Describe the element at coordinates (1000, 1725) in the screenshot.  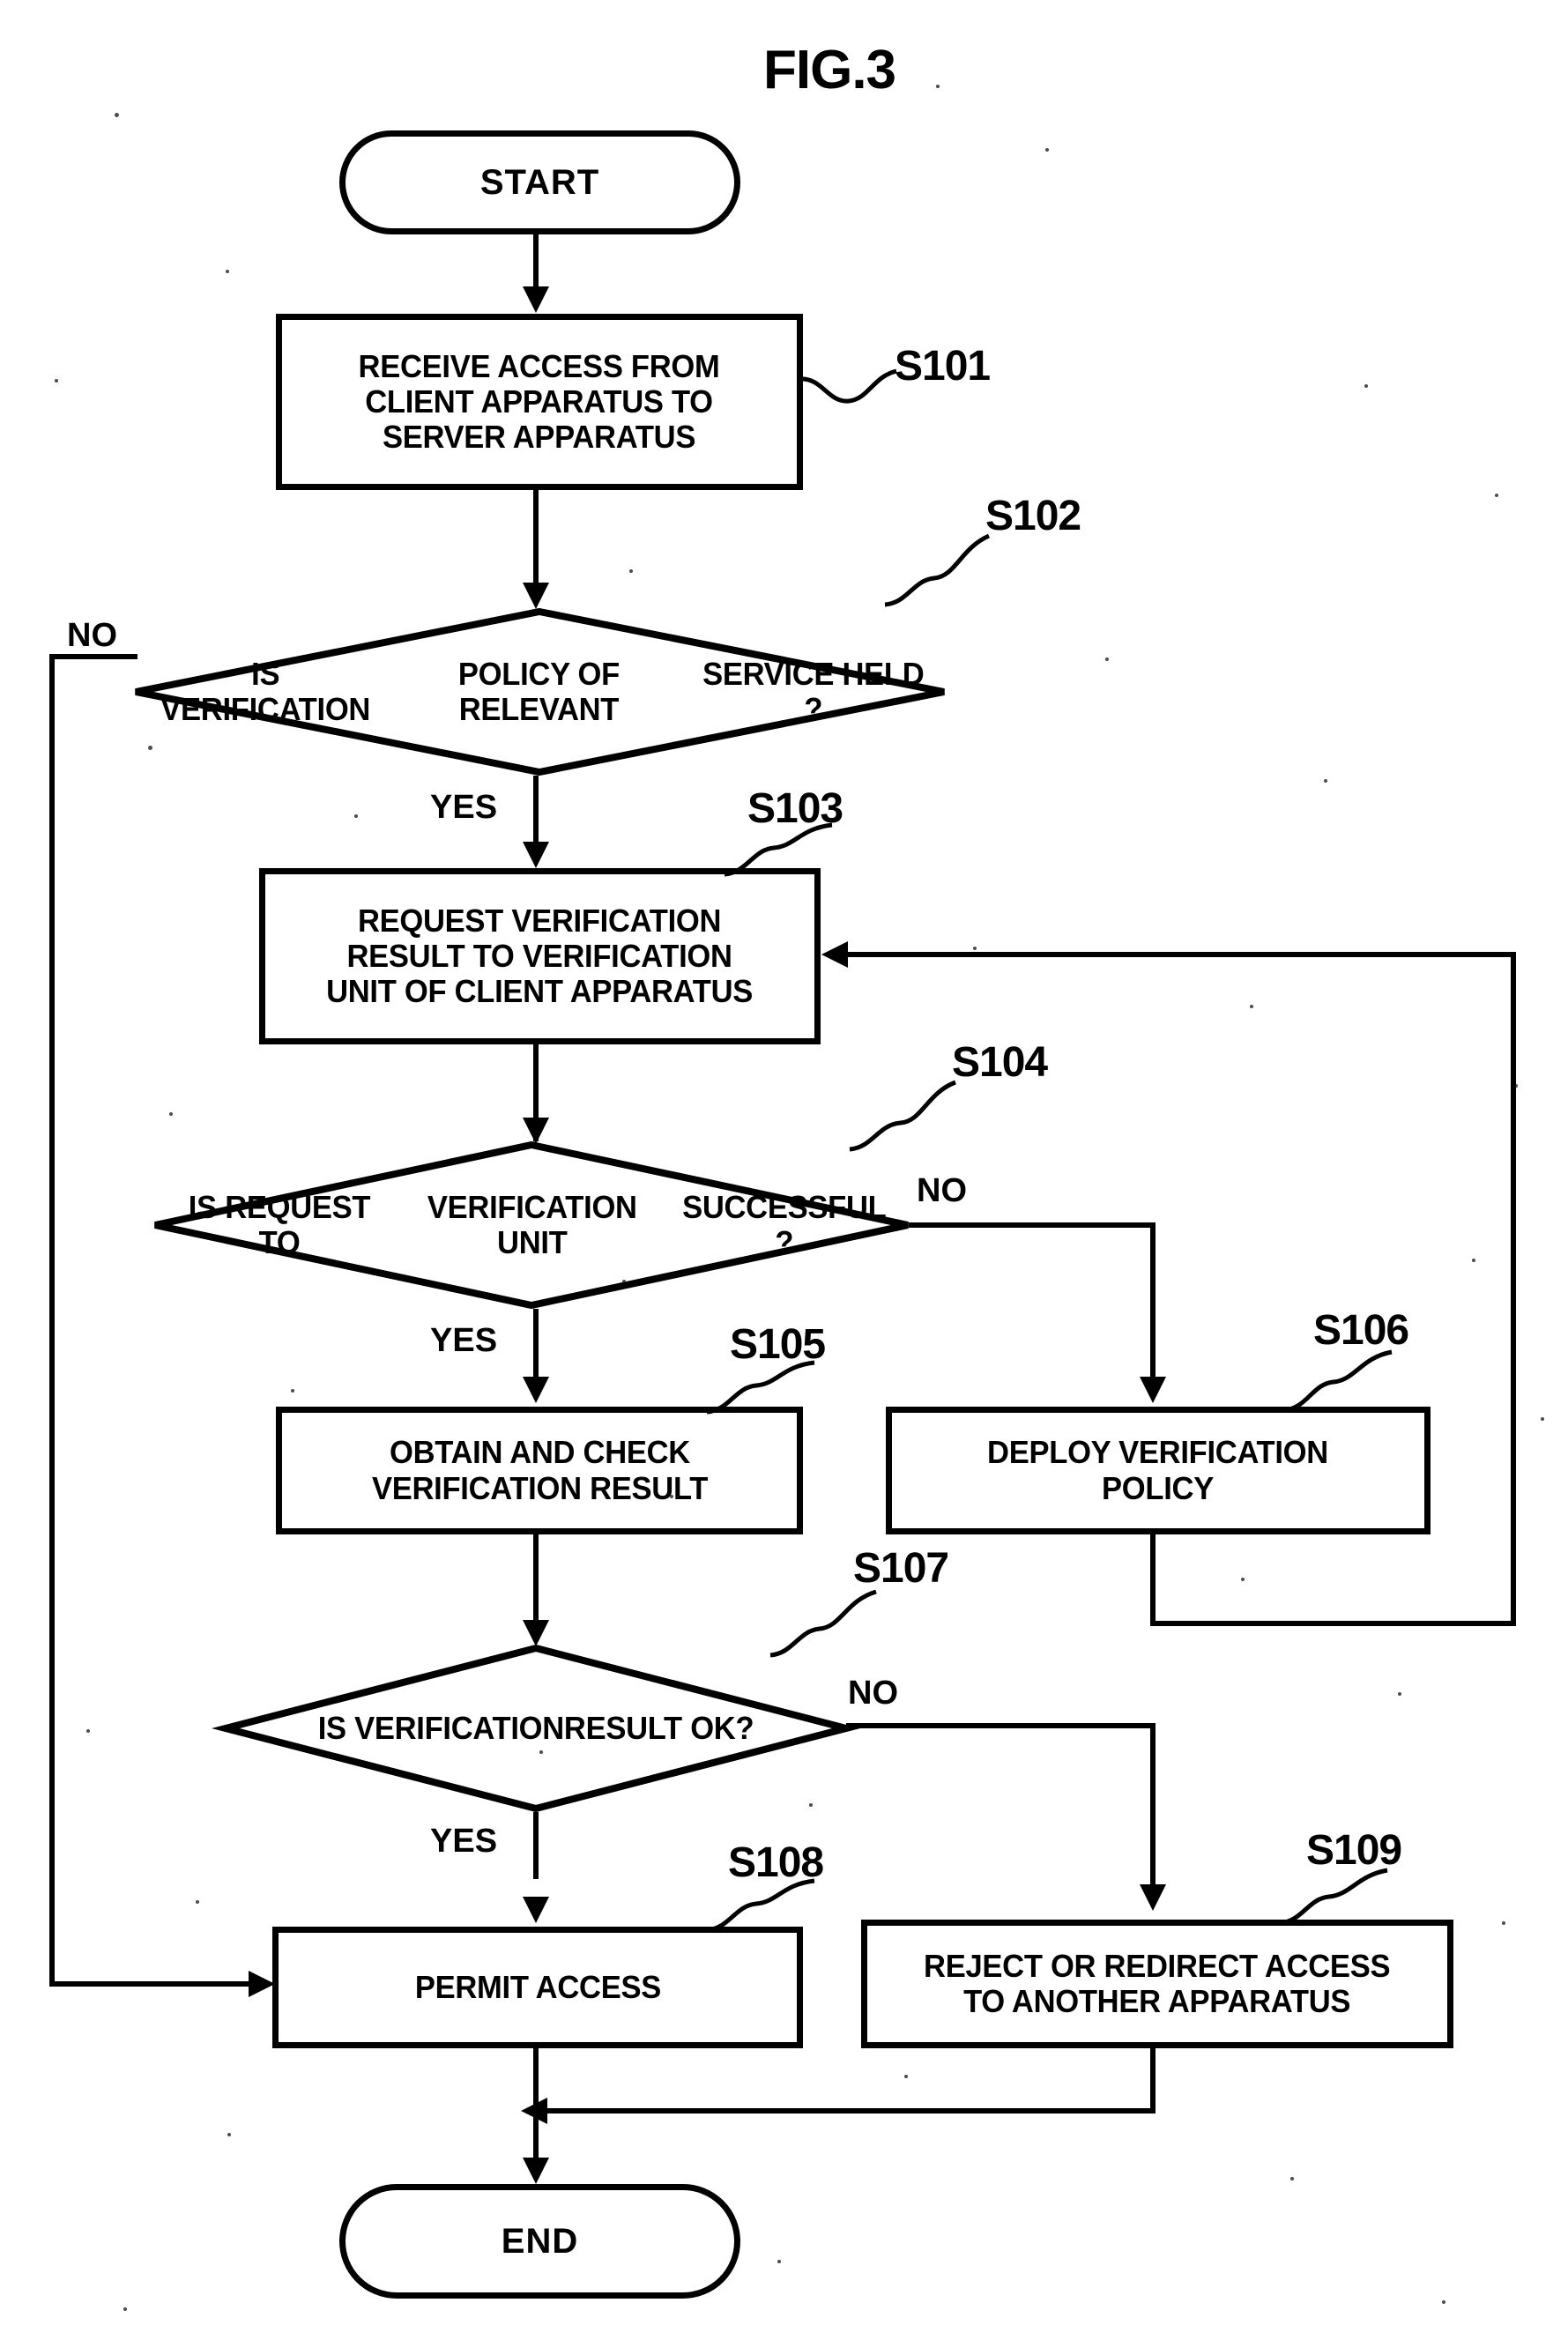
I see `edge-s107-no-h` at that location.